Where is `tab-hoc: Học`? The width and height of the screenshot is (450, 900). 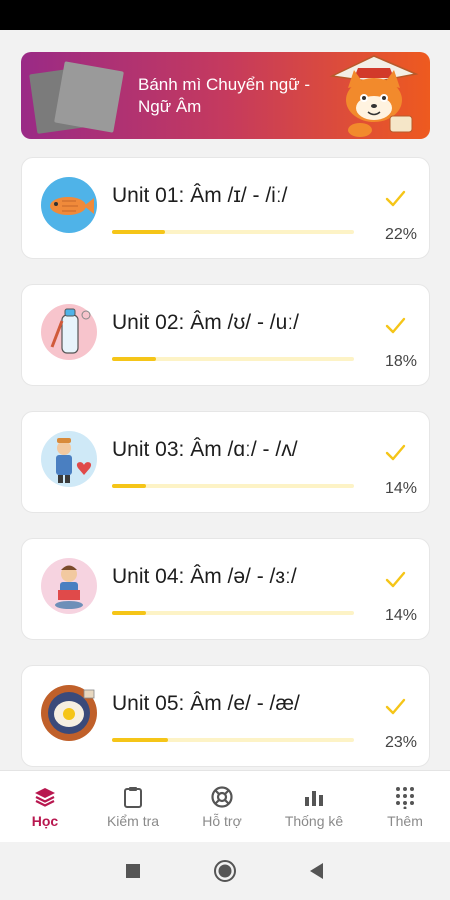
tab-hoc: Học is located at coordinates (45, 807).